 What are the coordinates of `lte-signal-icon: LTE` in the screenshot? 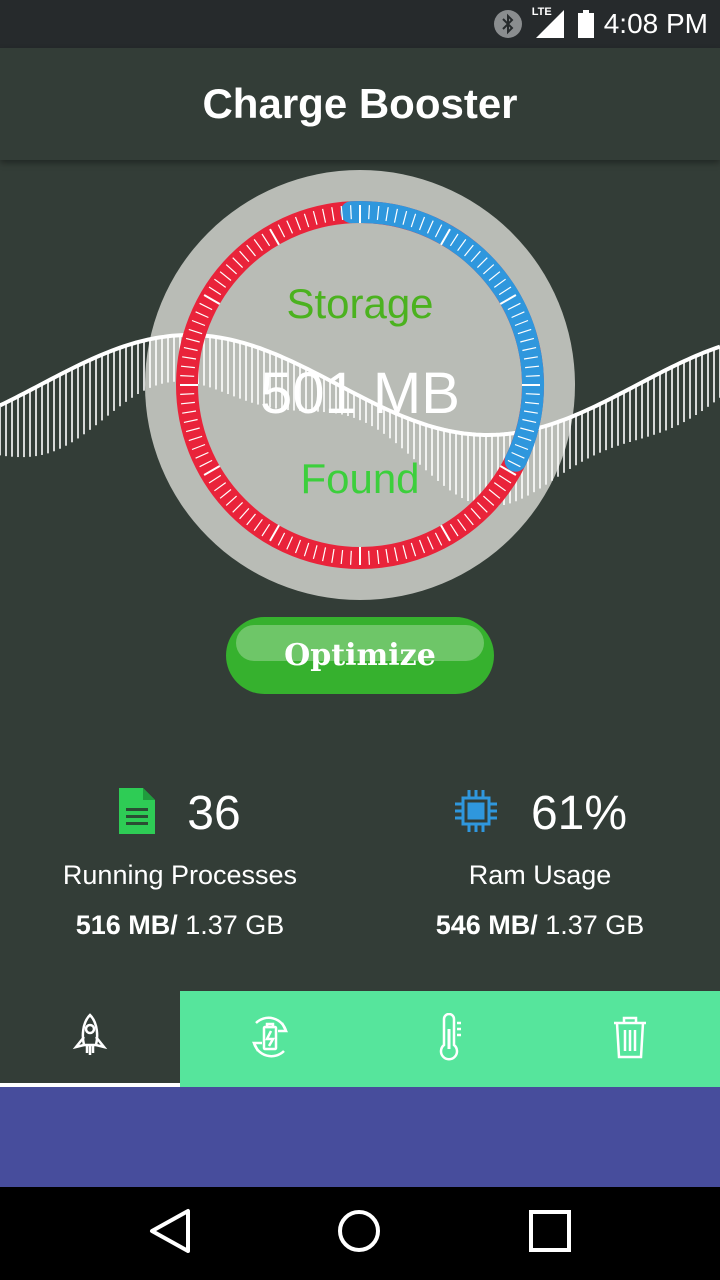 It's located at (549, 23).